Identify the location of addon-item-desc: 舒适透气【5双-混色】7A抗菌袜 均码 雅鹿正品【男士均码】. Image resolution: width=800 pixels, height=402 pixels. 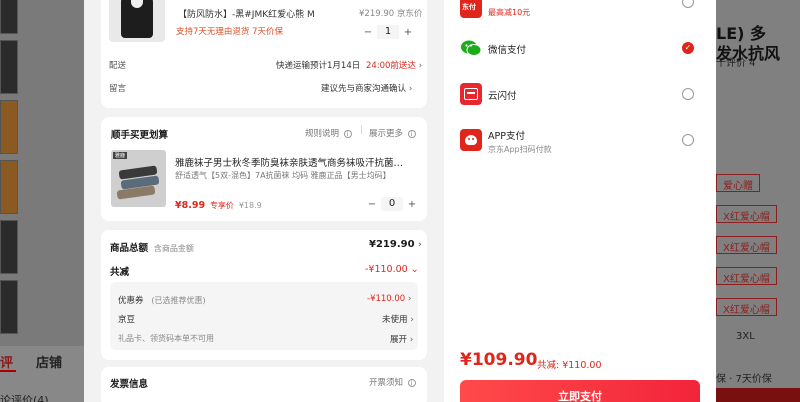
(283, 175).